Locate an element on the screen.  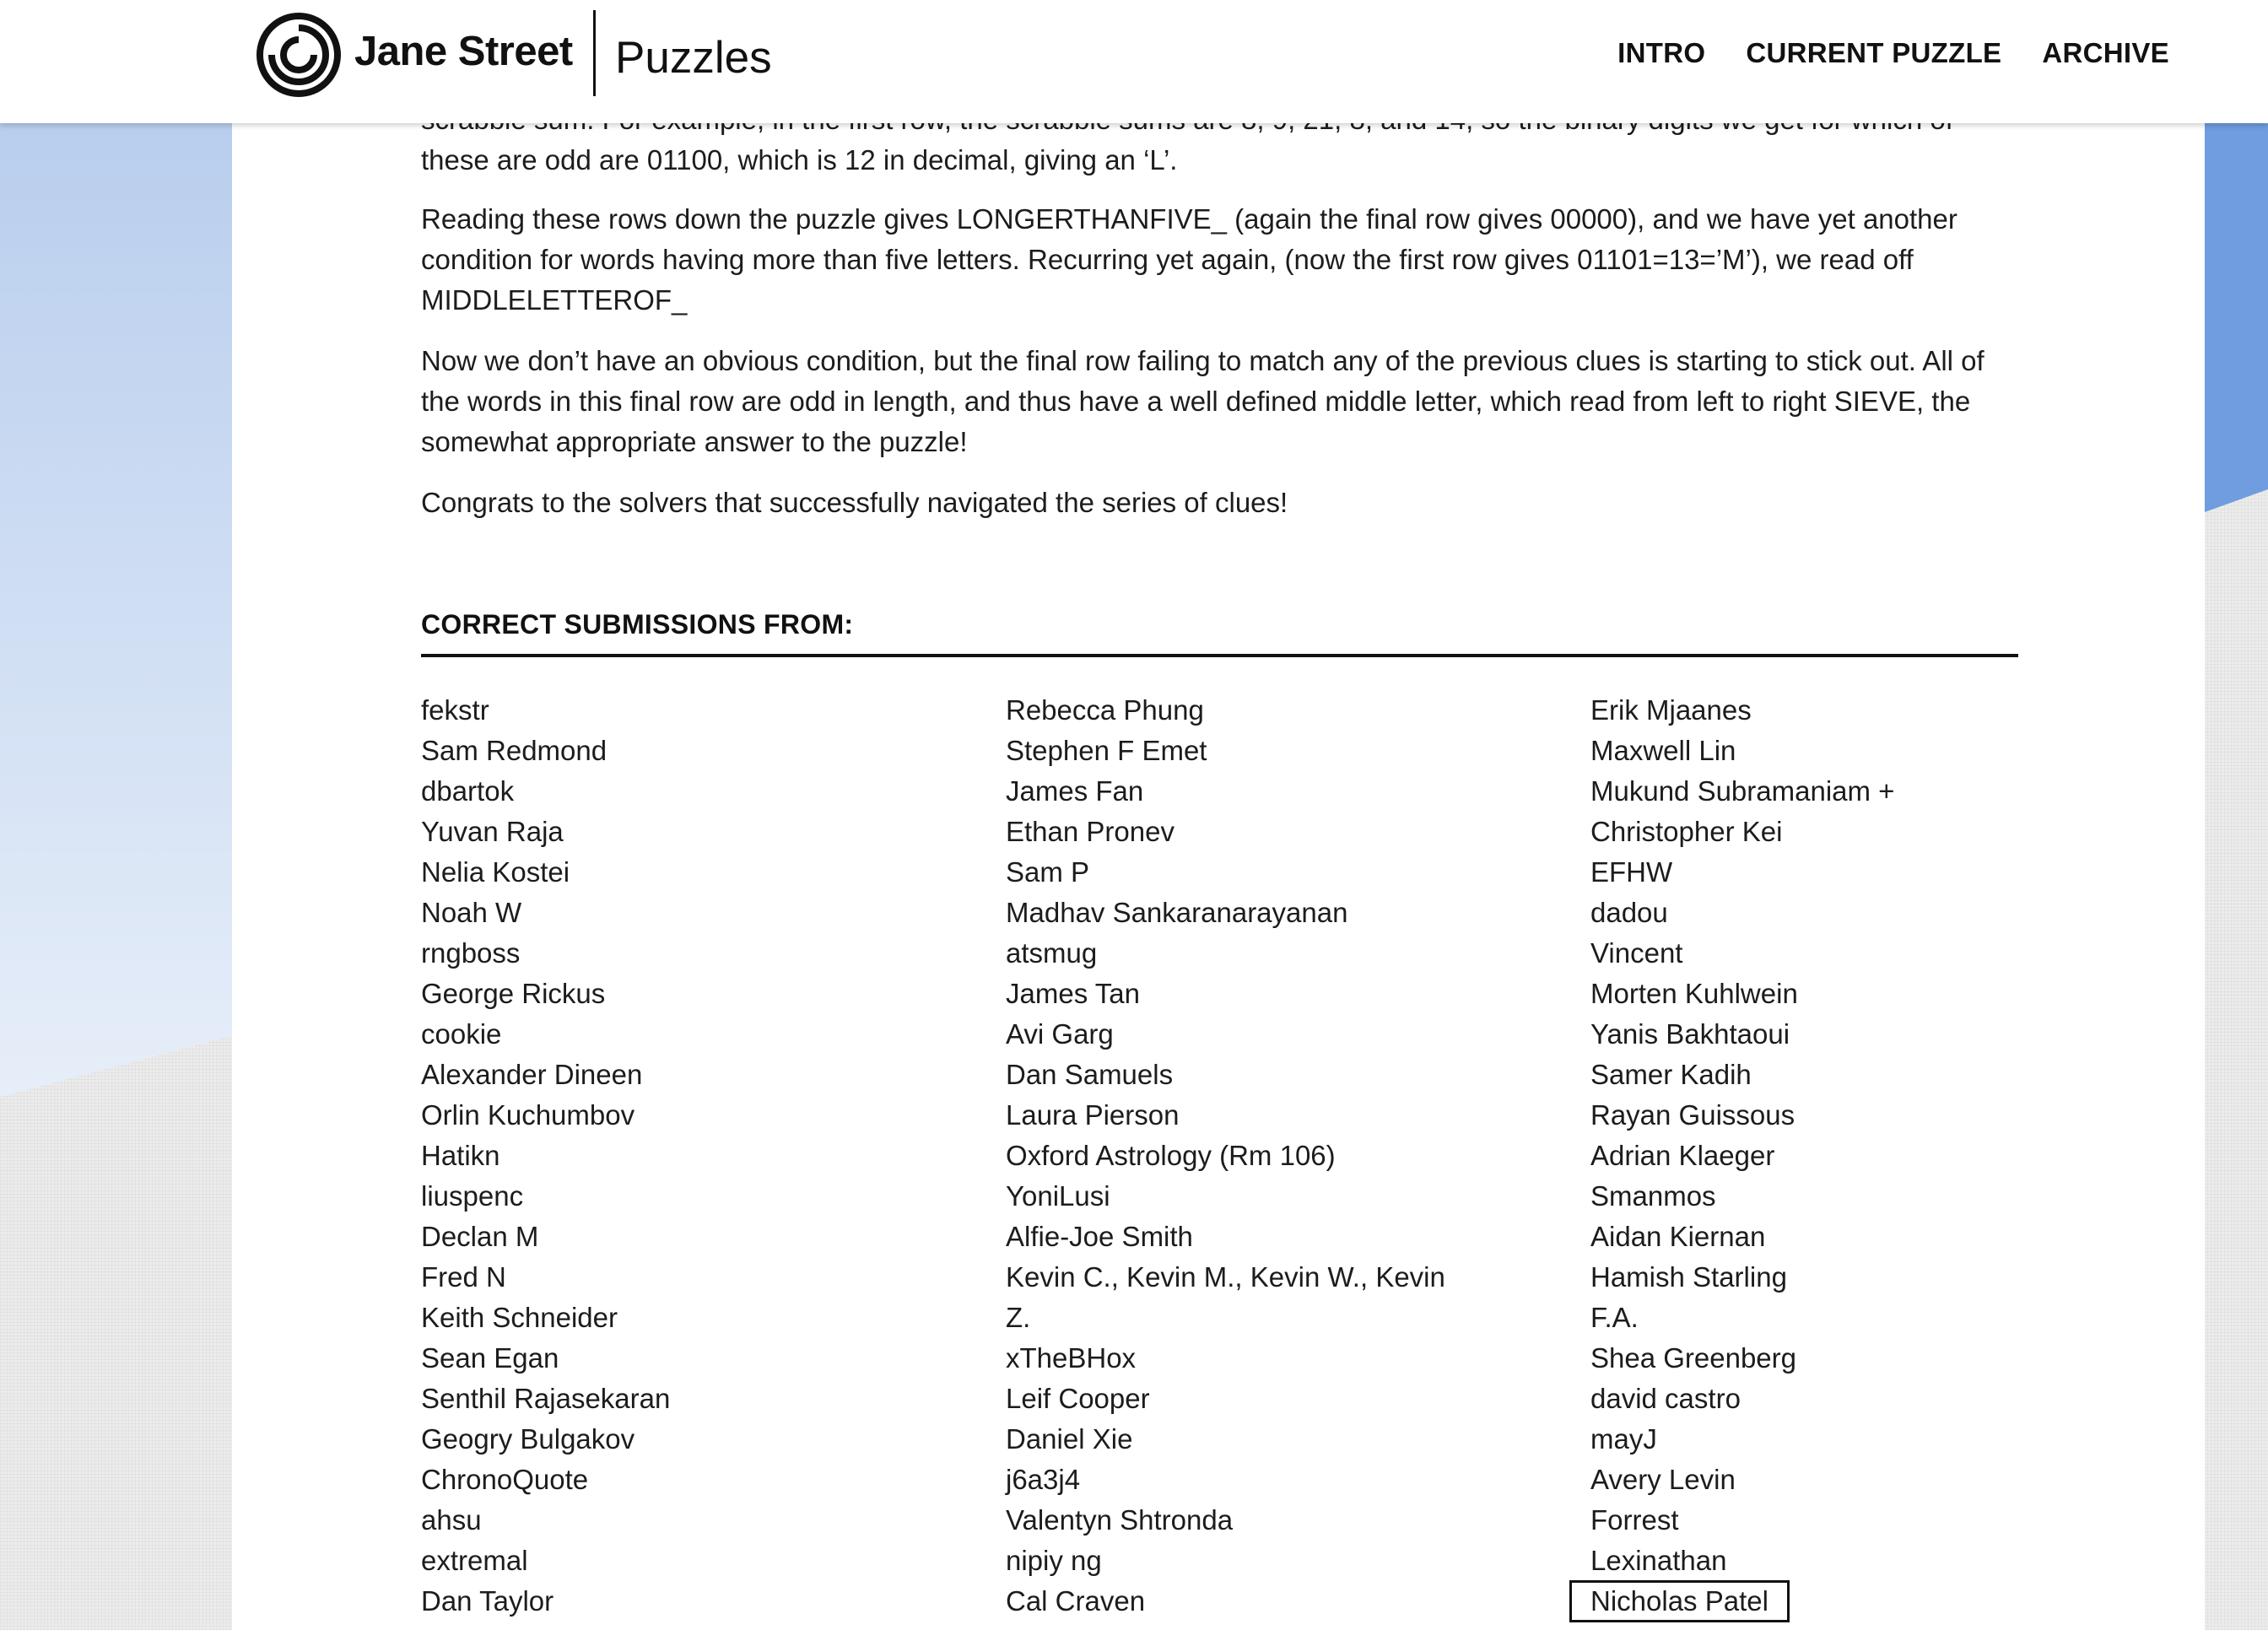
brand-name: Jane Street is located at coordinates (463, 51).